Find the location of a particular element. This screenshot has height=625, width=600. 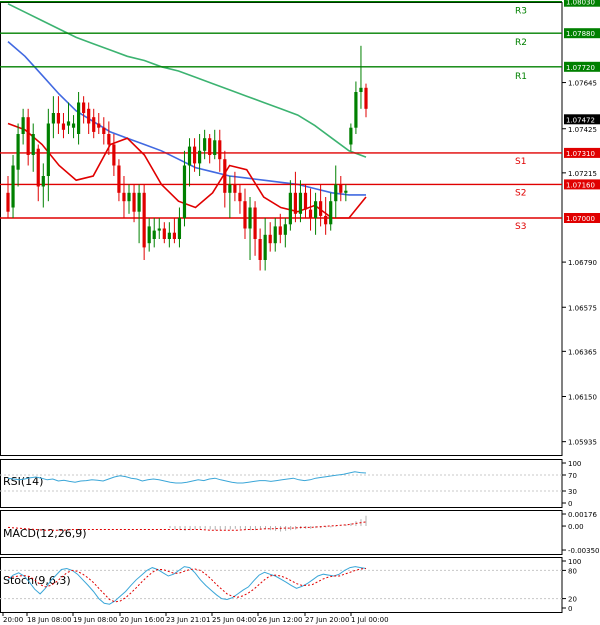

time-tick-label: 25 Jun 04:00 is located at coordinates (234, 620).